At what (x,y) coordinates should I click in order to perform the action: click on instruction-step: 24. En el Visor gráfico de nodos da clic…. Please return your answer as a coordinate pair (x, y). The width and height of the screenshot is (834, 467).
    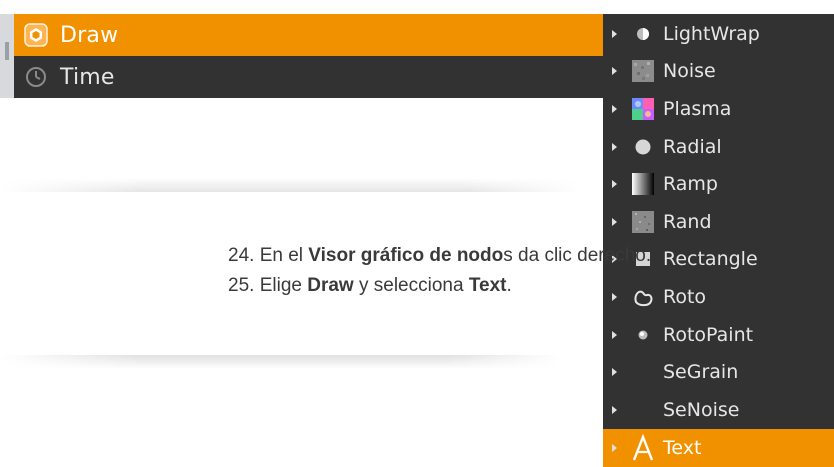
    Looking at the image, I should click on (439, 256).